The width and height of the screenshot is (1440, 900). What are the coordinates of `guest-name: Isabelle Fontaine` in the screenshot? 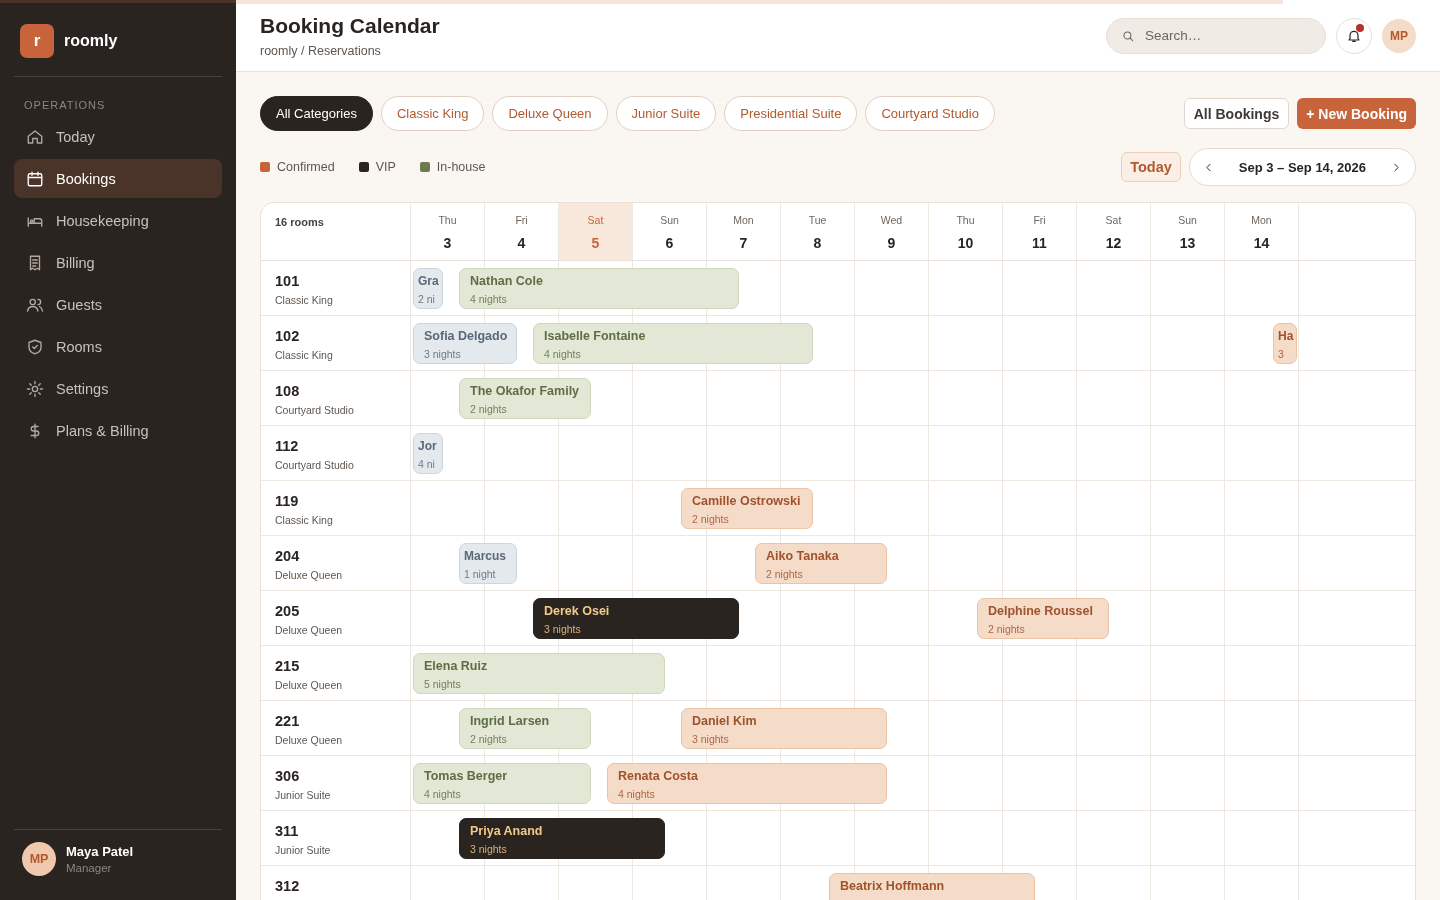 It's located at (595, 336).